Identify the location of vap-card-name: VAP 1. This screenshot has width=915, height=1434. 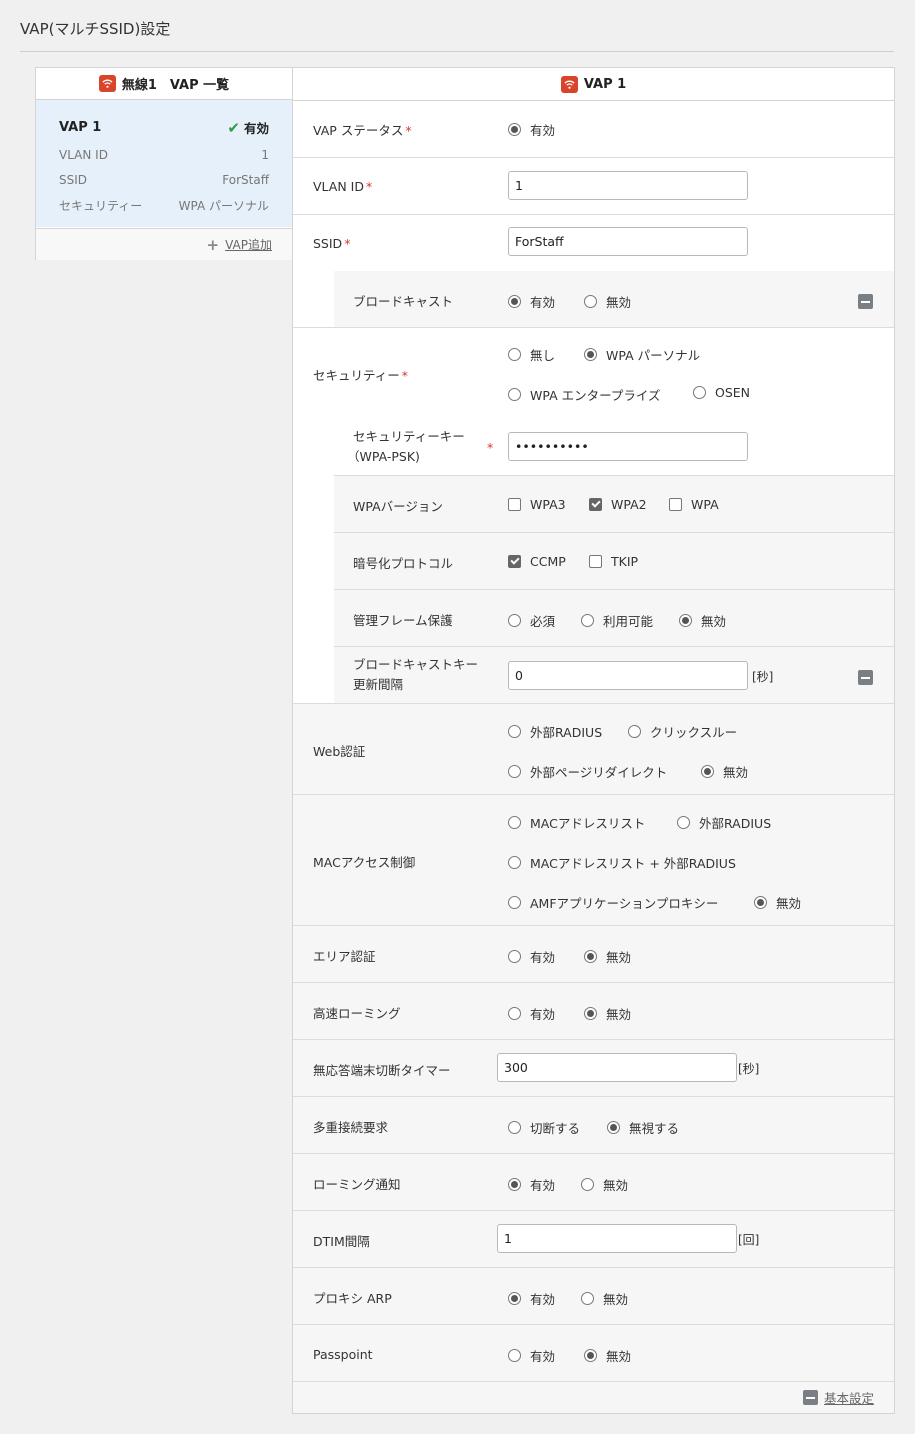
(80, 127).